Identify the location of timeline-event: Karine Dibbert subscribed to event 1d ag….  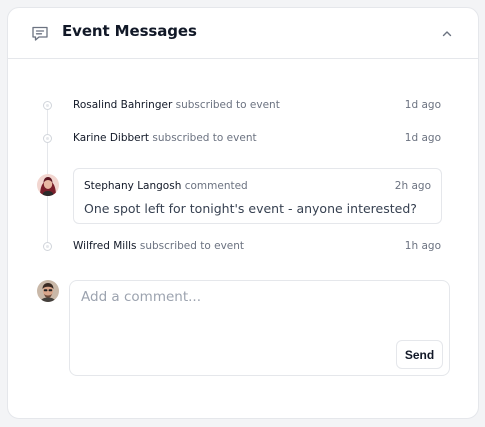
(257, 138).